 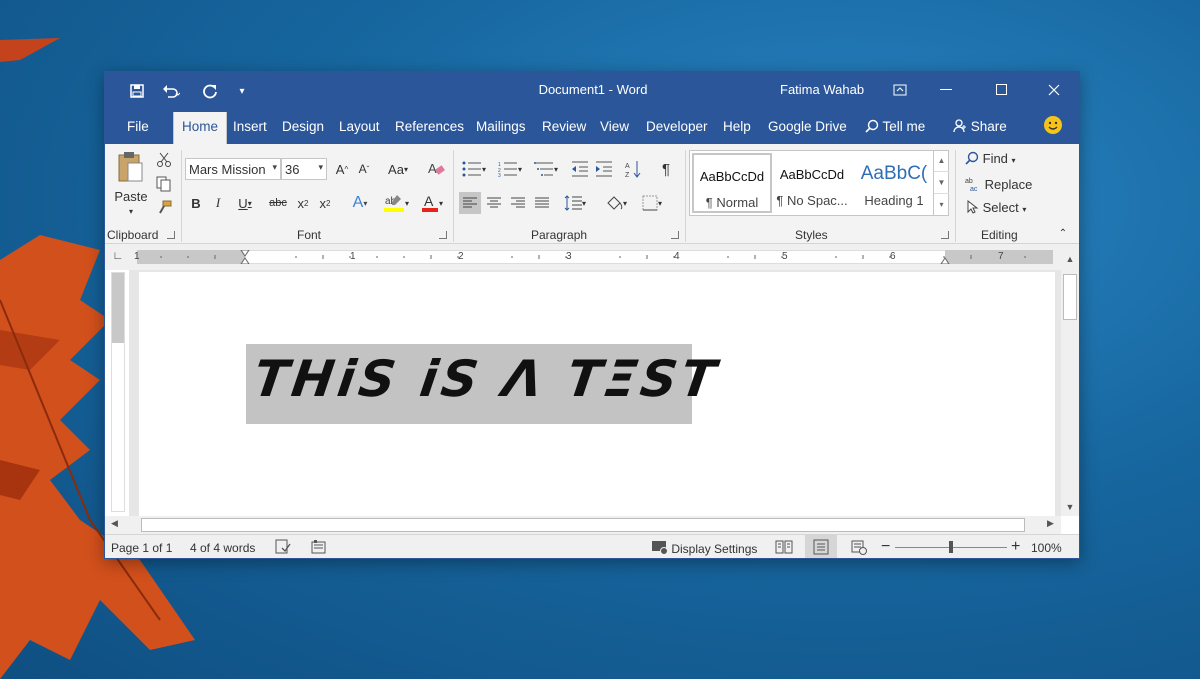 What do you see at coordinates (118, 257) in the screenshot?
I see `tab-selector-icon: ∟` at bounding box center [118, 257].